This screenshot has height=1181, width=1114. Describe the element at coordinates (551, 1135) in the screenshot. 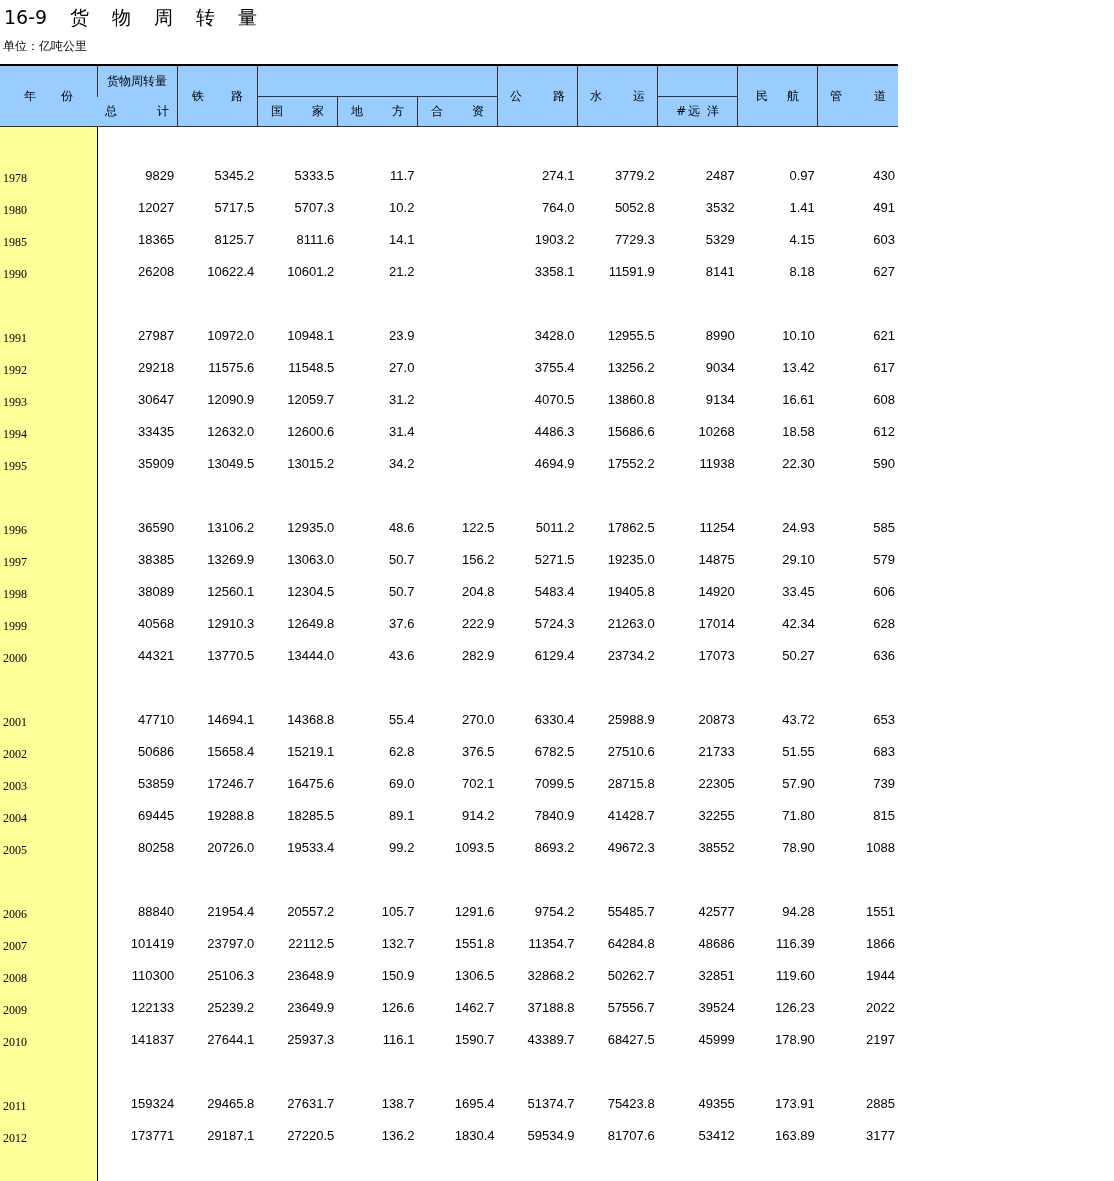

I see `table-cell-text: 59534.9` at that location.